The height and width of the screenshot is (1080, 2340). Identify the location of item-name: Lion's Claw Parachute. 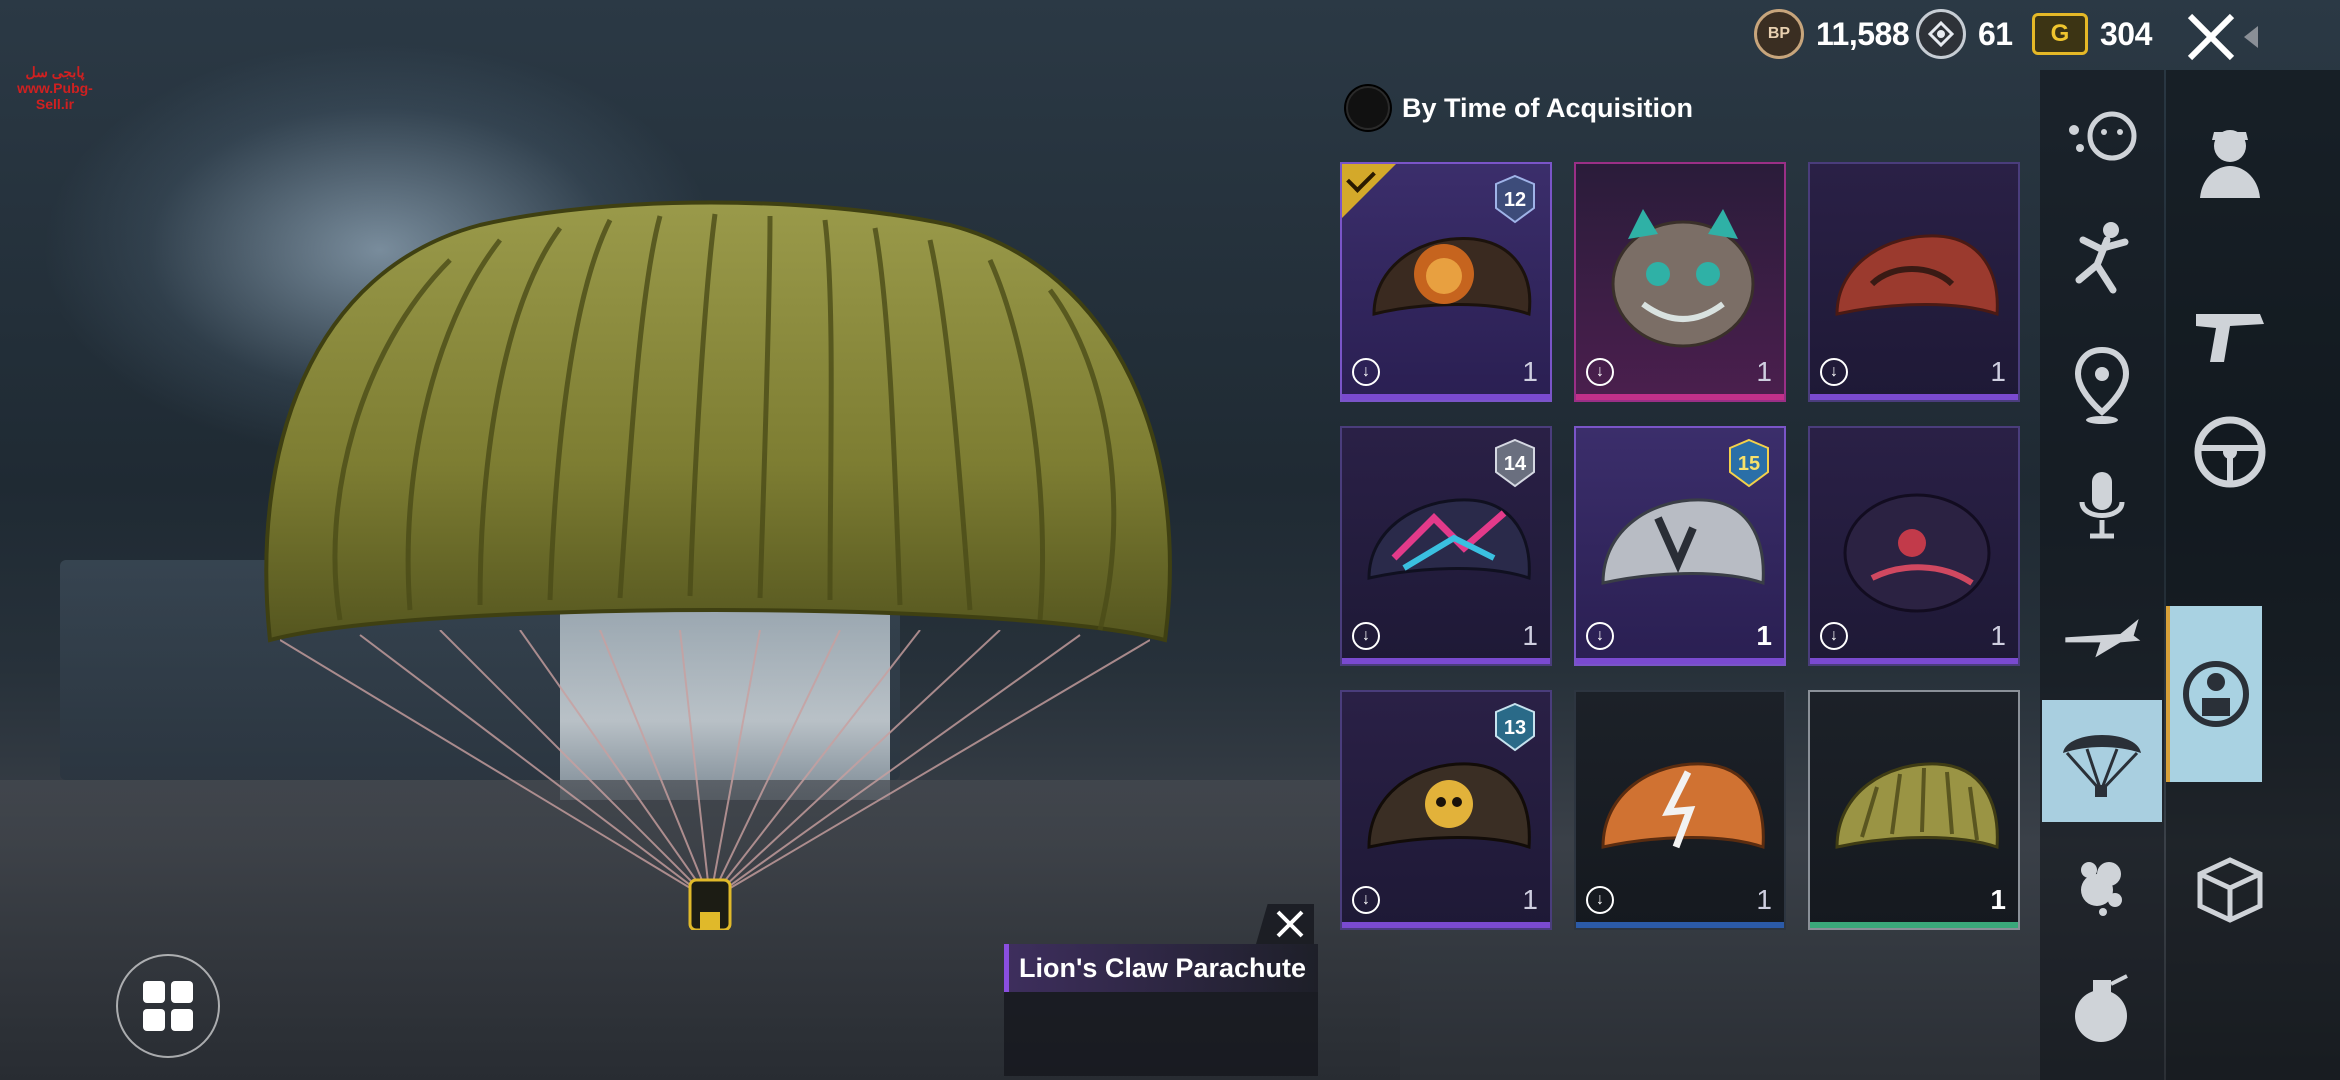
(1161, 968).